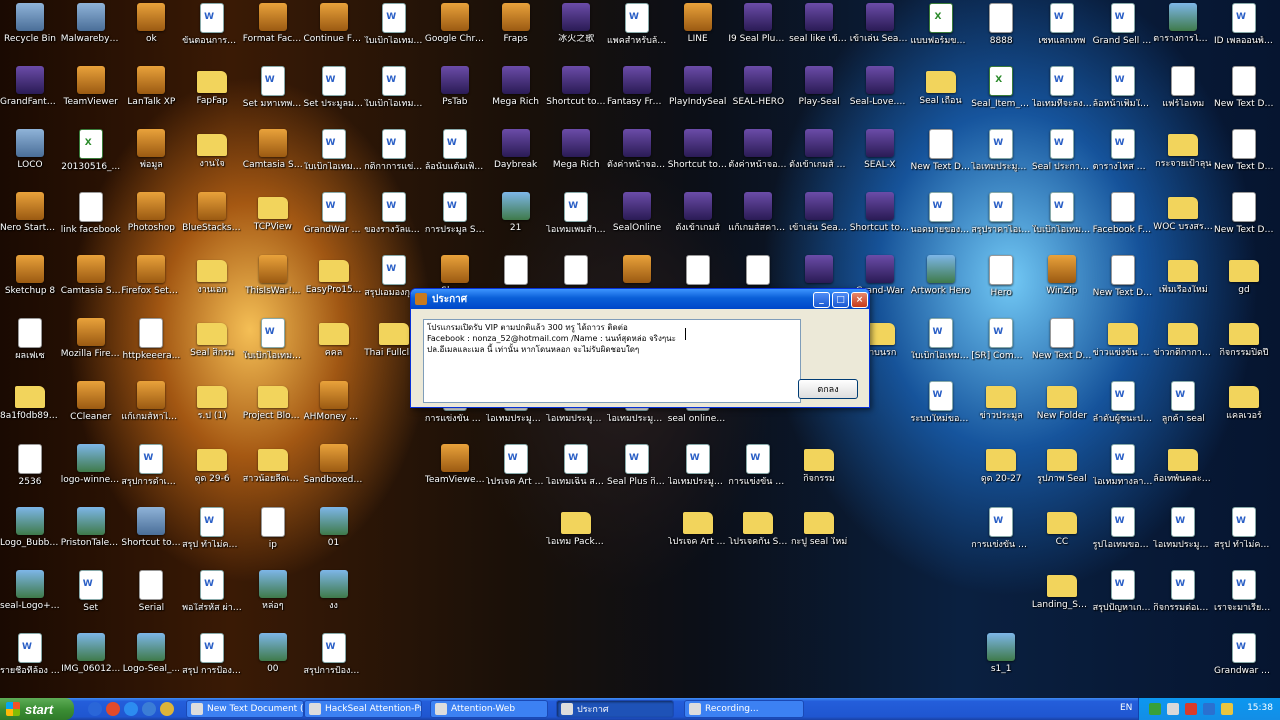  I want to click on desktop-icon: ok, so click(151, 22).